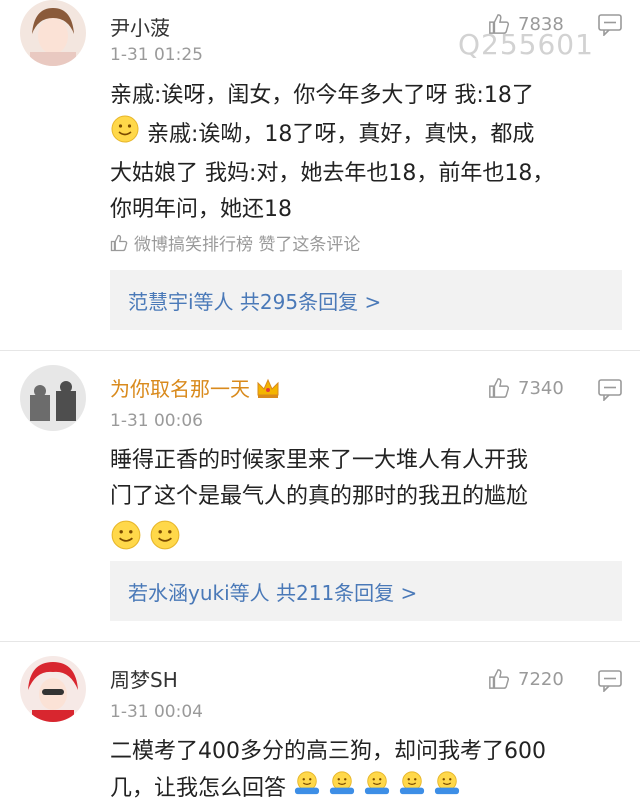 This screenshot has width=640, height=808. I want to click on crown-icon, so click(268, 388).